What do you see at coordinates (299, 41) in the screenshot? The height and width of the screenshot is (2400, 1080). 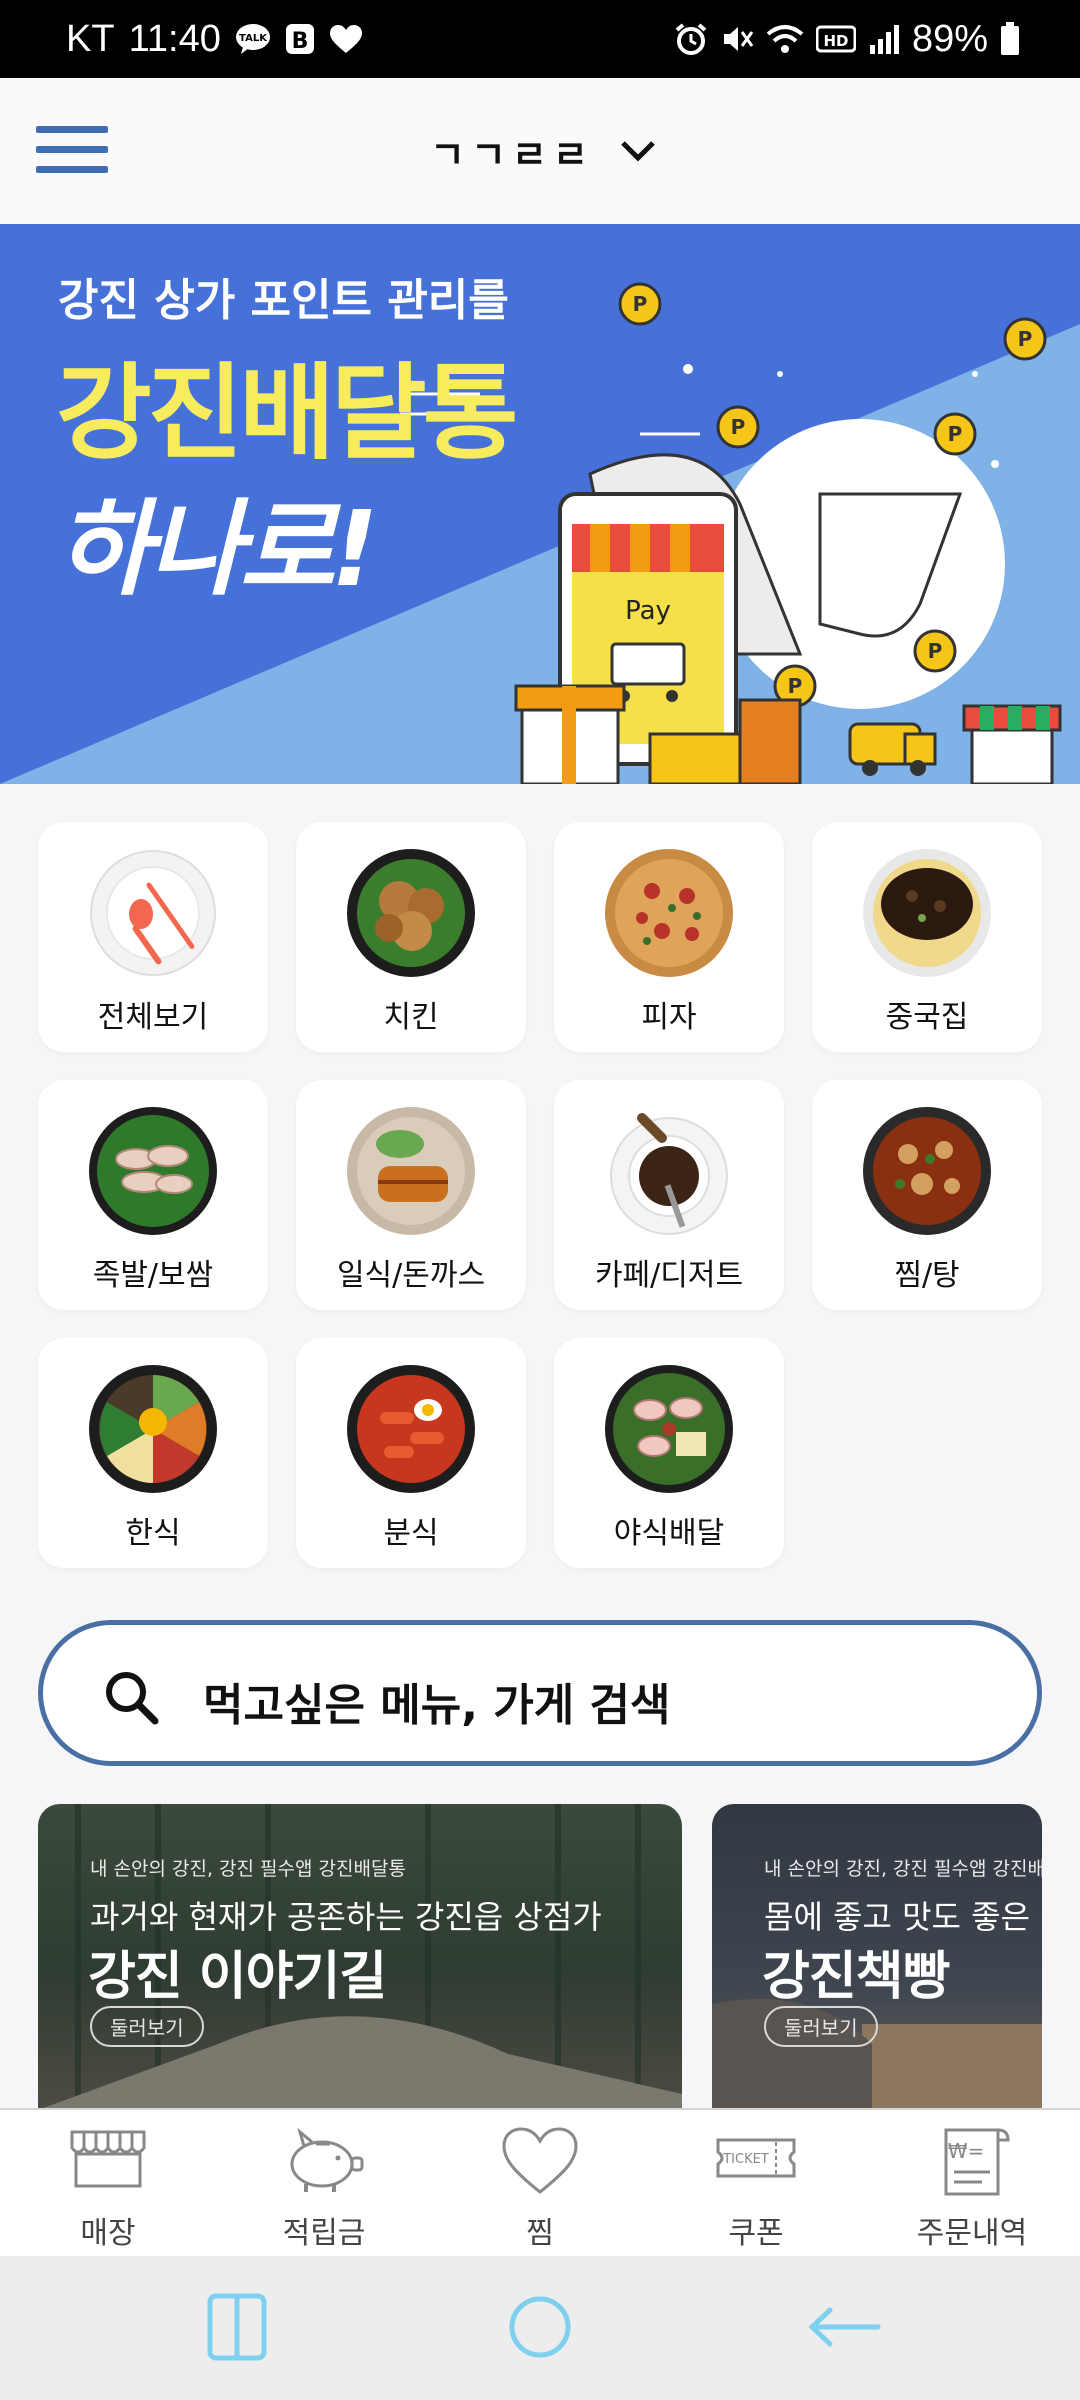 I see `svg-text: B` at bounding box center [299, 41].